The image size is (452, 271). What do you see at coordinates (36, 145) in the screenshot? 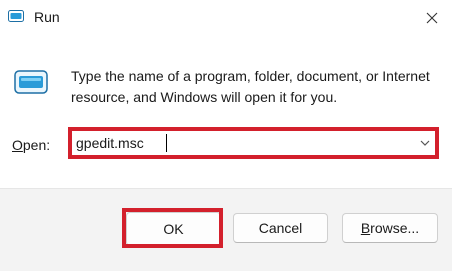
I see `open-label-rest: pen:` at bounding box center [36, 145].